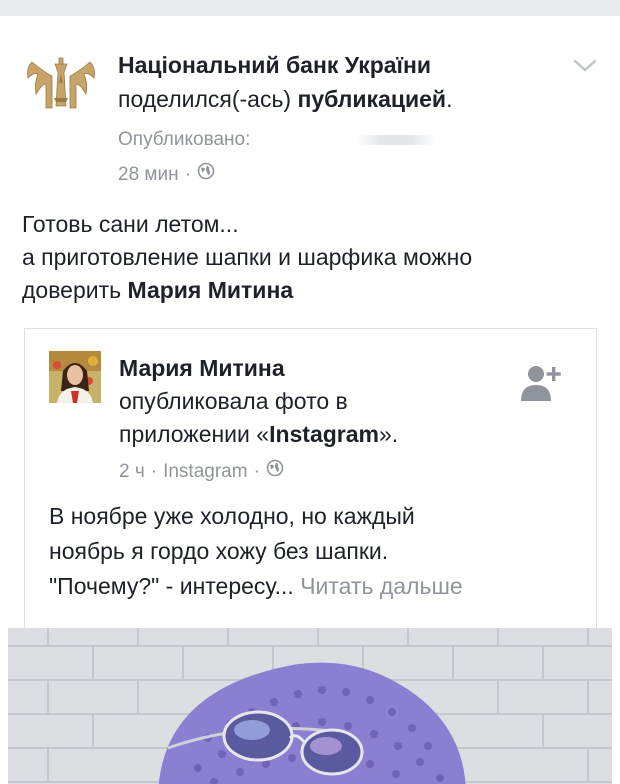 This screenshot has height=784, width=620. I want to click on chevron-down-icon, so click(585, 66).